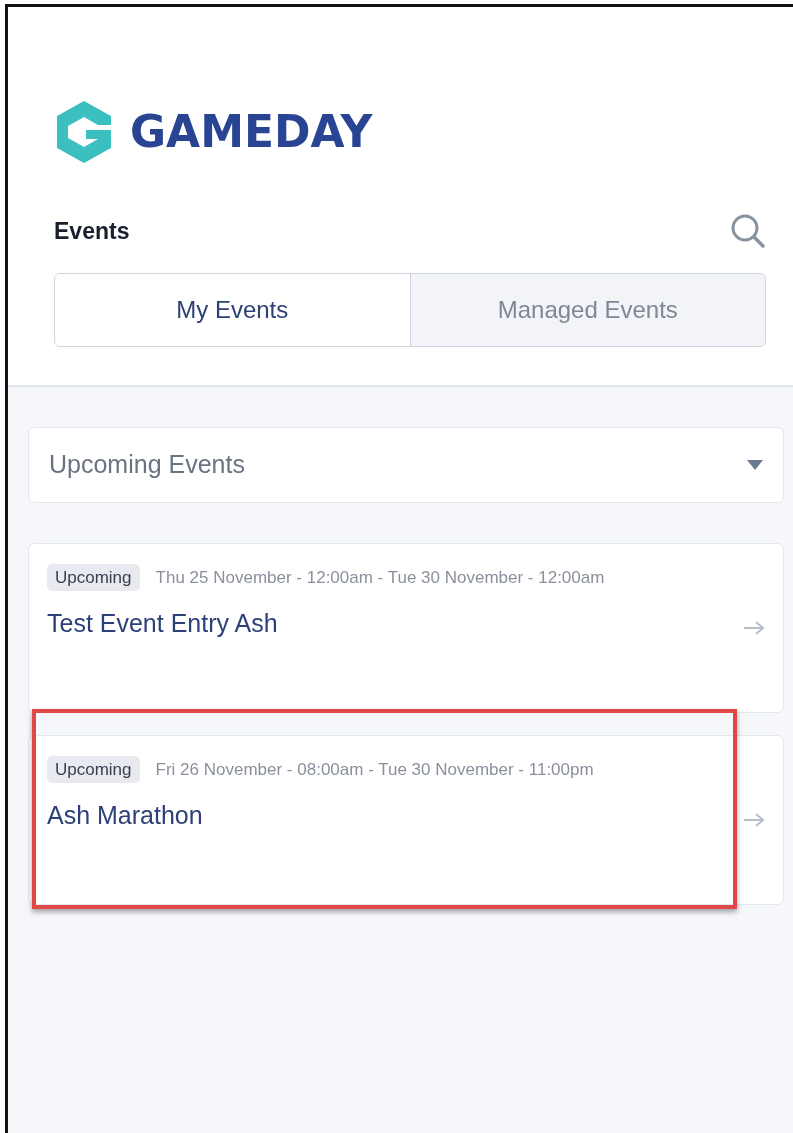  I want to click on page-title: Events, so click(92, 231).